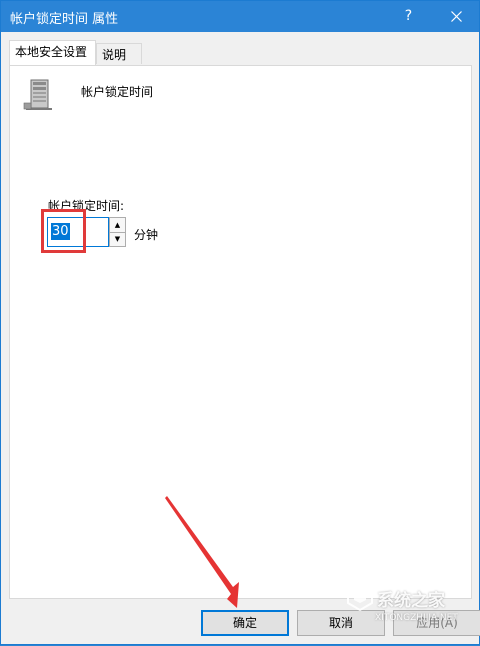 This screenshot has height=646, width=480. What do you see at coordinates (341, 623) in the screenshot?
I see `cancel-button: 取消` at bounding box center [341, 623].